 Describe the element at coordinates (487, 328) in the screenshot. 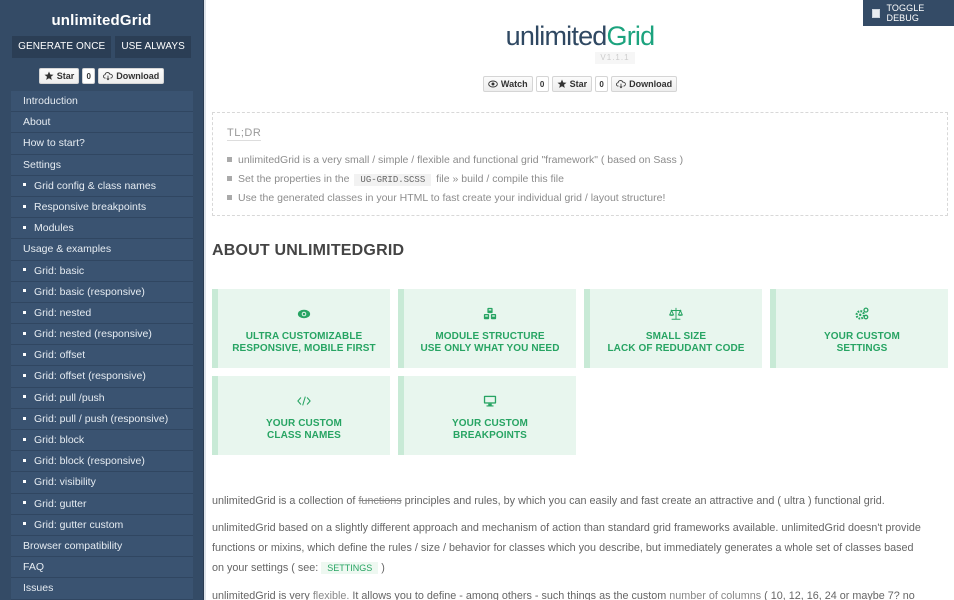

I see `feature-card: MODULE STRUCTURE USE ONLY WHAT YOU NEED` at that location.